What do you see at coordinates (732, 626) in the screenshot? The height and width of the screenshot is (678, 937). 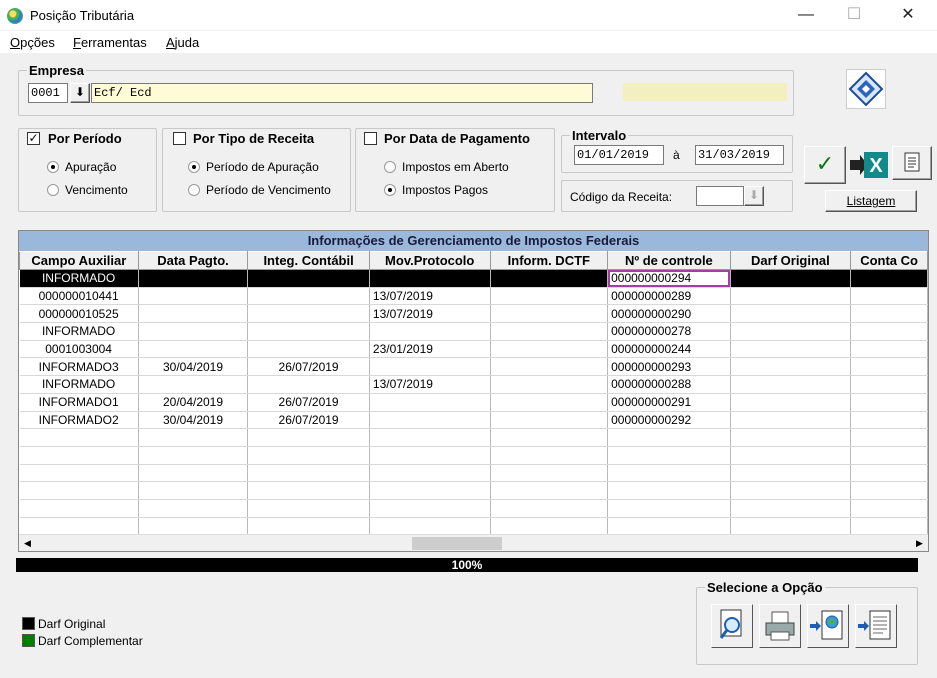 I see `preview-button` at bounding box center [732, 626].